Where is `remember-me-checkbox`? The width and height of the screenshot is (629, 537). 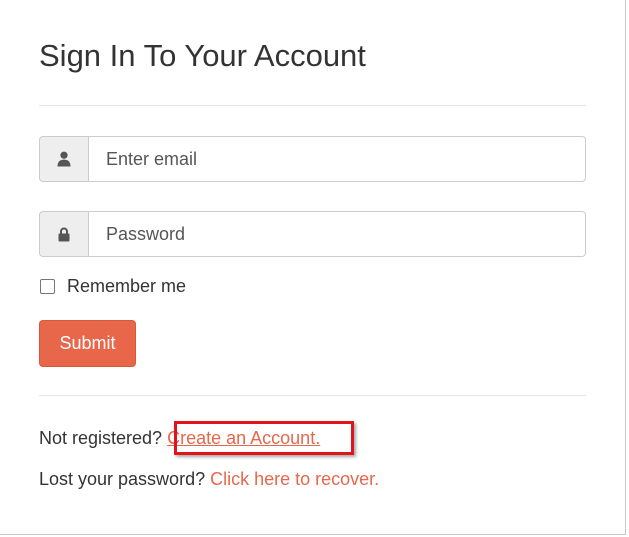
remember-me-checkbox is located at coordinates (47, 286).